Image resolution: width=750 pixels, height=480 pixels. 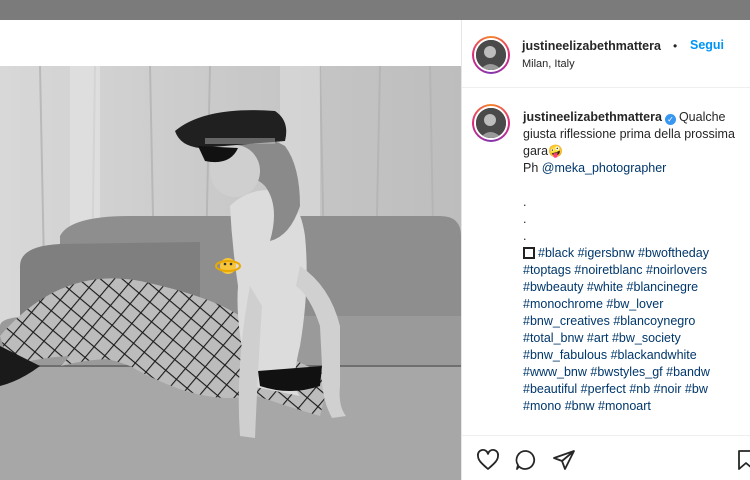 What do you see at coordinates (592, 117) in the screenshot?
I see `caption-username: justineelizabethmattera` at bounding box center [592, 117].